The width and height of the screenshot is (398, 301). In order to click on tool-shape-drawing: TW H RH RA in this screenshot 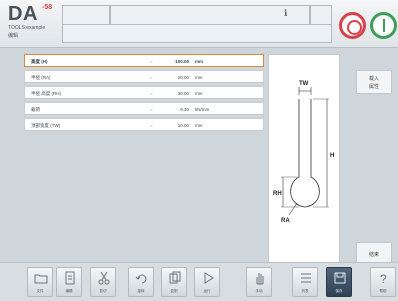, I will do `click(303, 152)`.